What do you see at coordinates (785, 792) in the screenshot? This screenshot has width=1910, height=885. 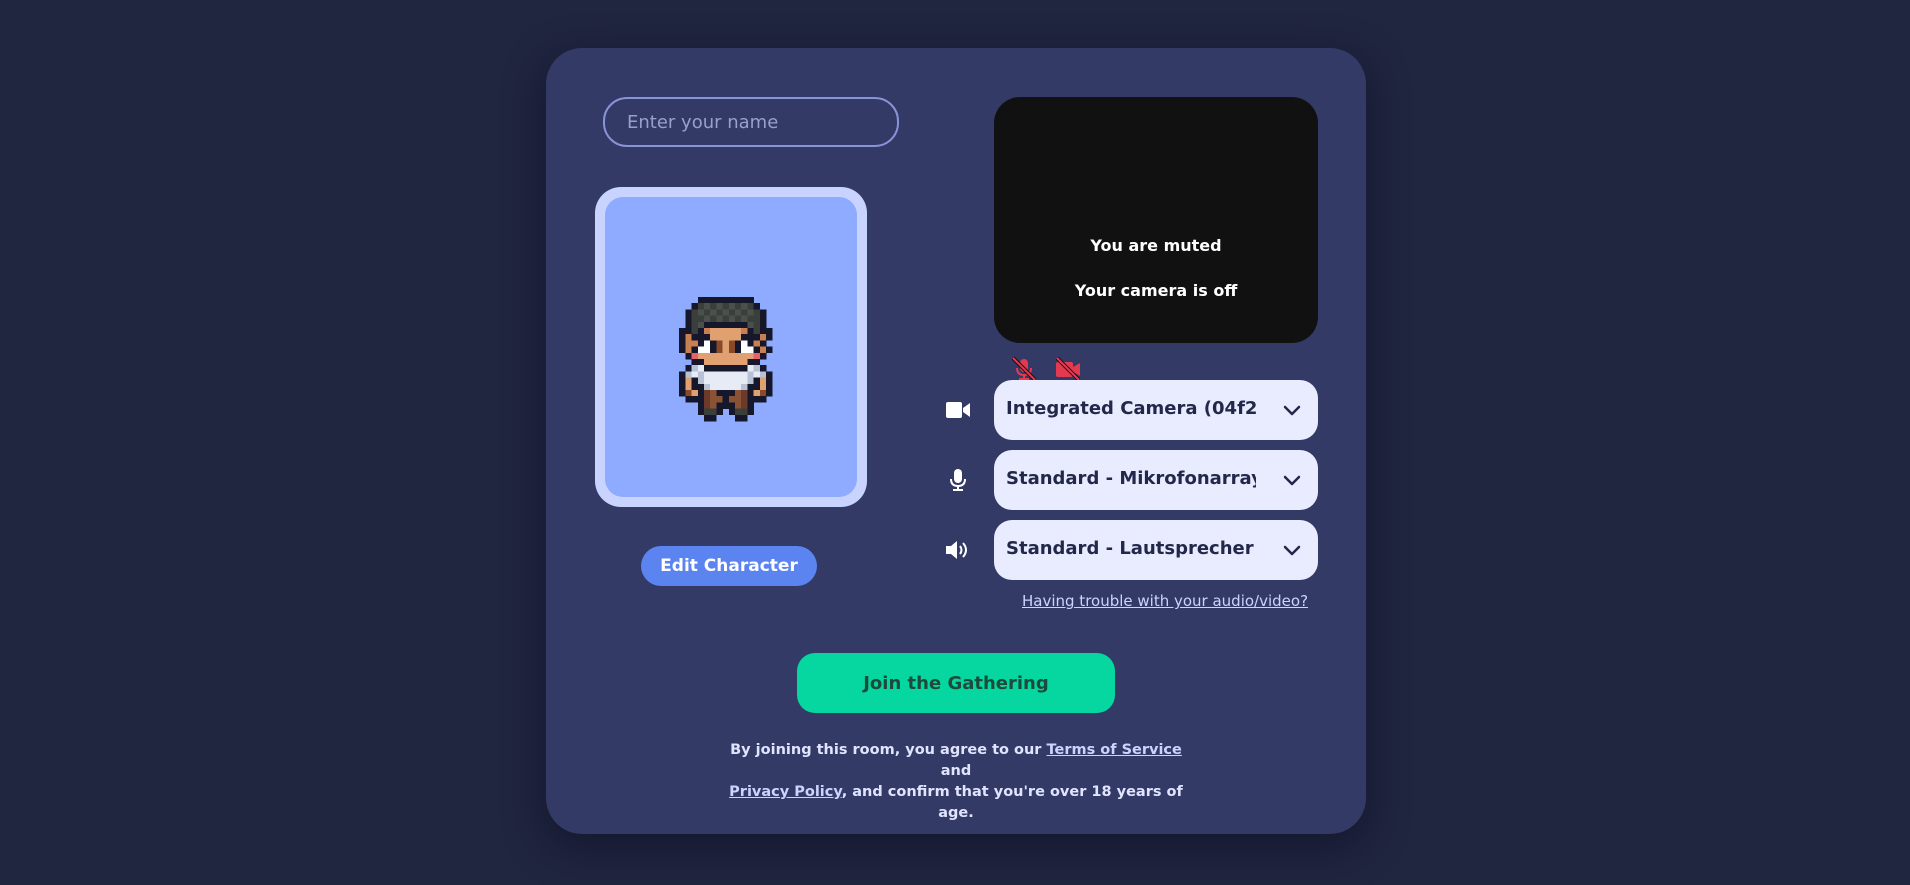 I see `privacy-policy-link: Privacy Policy` at bounding box center [785, 792].